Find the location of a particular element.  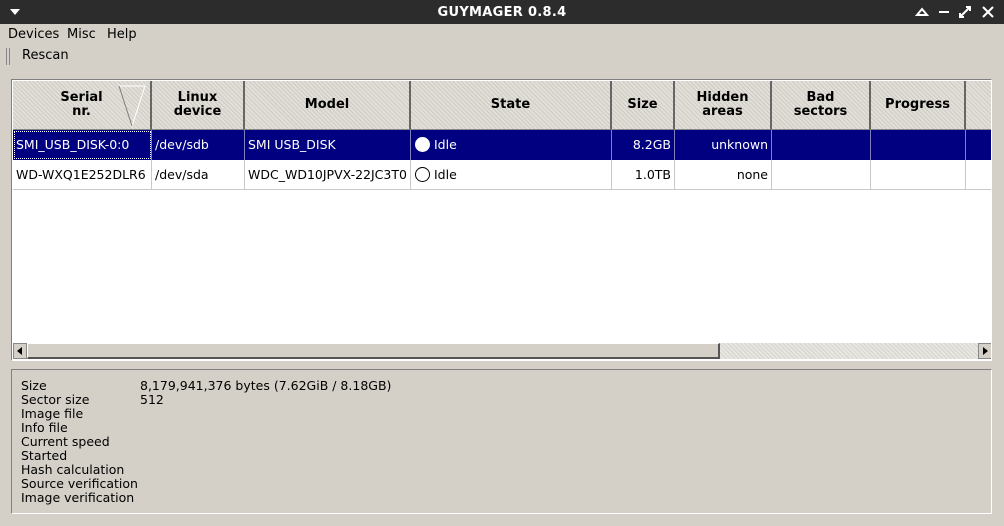

scrollbar-thumb is located at coordinates (373, 351).